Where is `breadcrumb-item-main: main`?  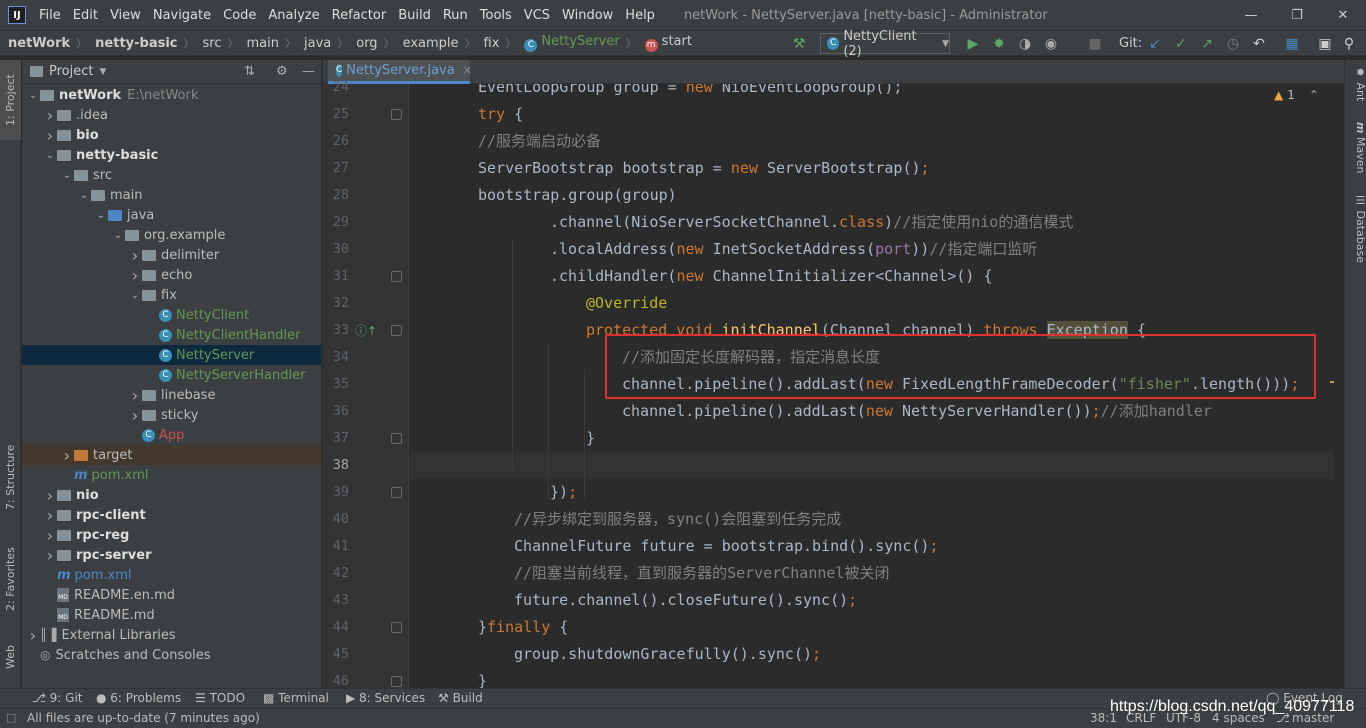
breadcrumb-item-main: main is located at coordinates (259, 43).